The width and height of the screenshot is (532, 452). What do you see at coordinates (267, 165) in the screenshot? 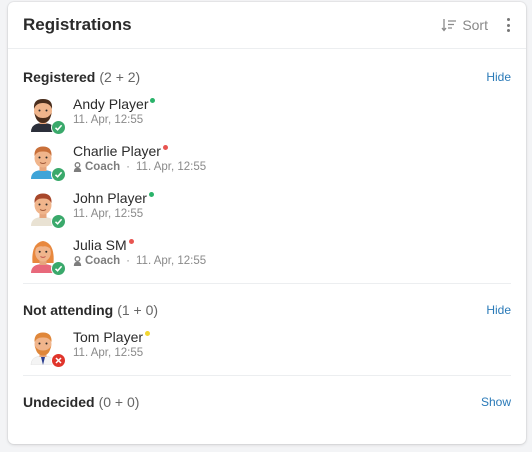
I see `list-item: Charlie Player Coach · 11. Apr, 12:55` at bounding box center [267, 165].